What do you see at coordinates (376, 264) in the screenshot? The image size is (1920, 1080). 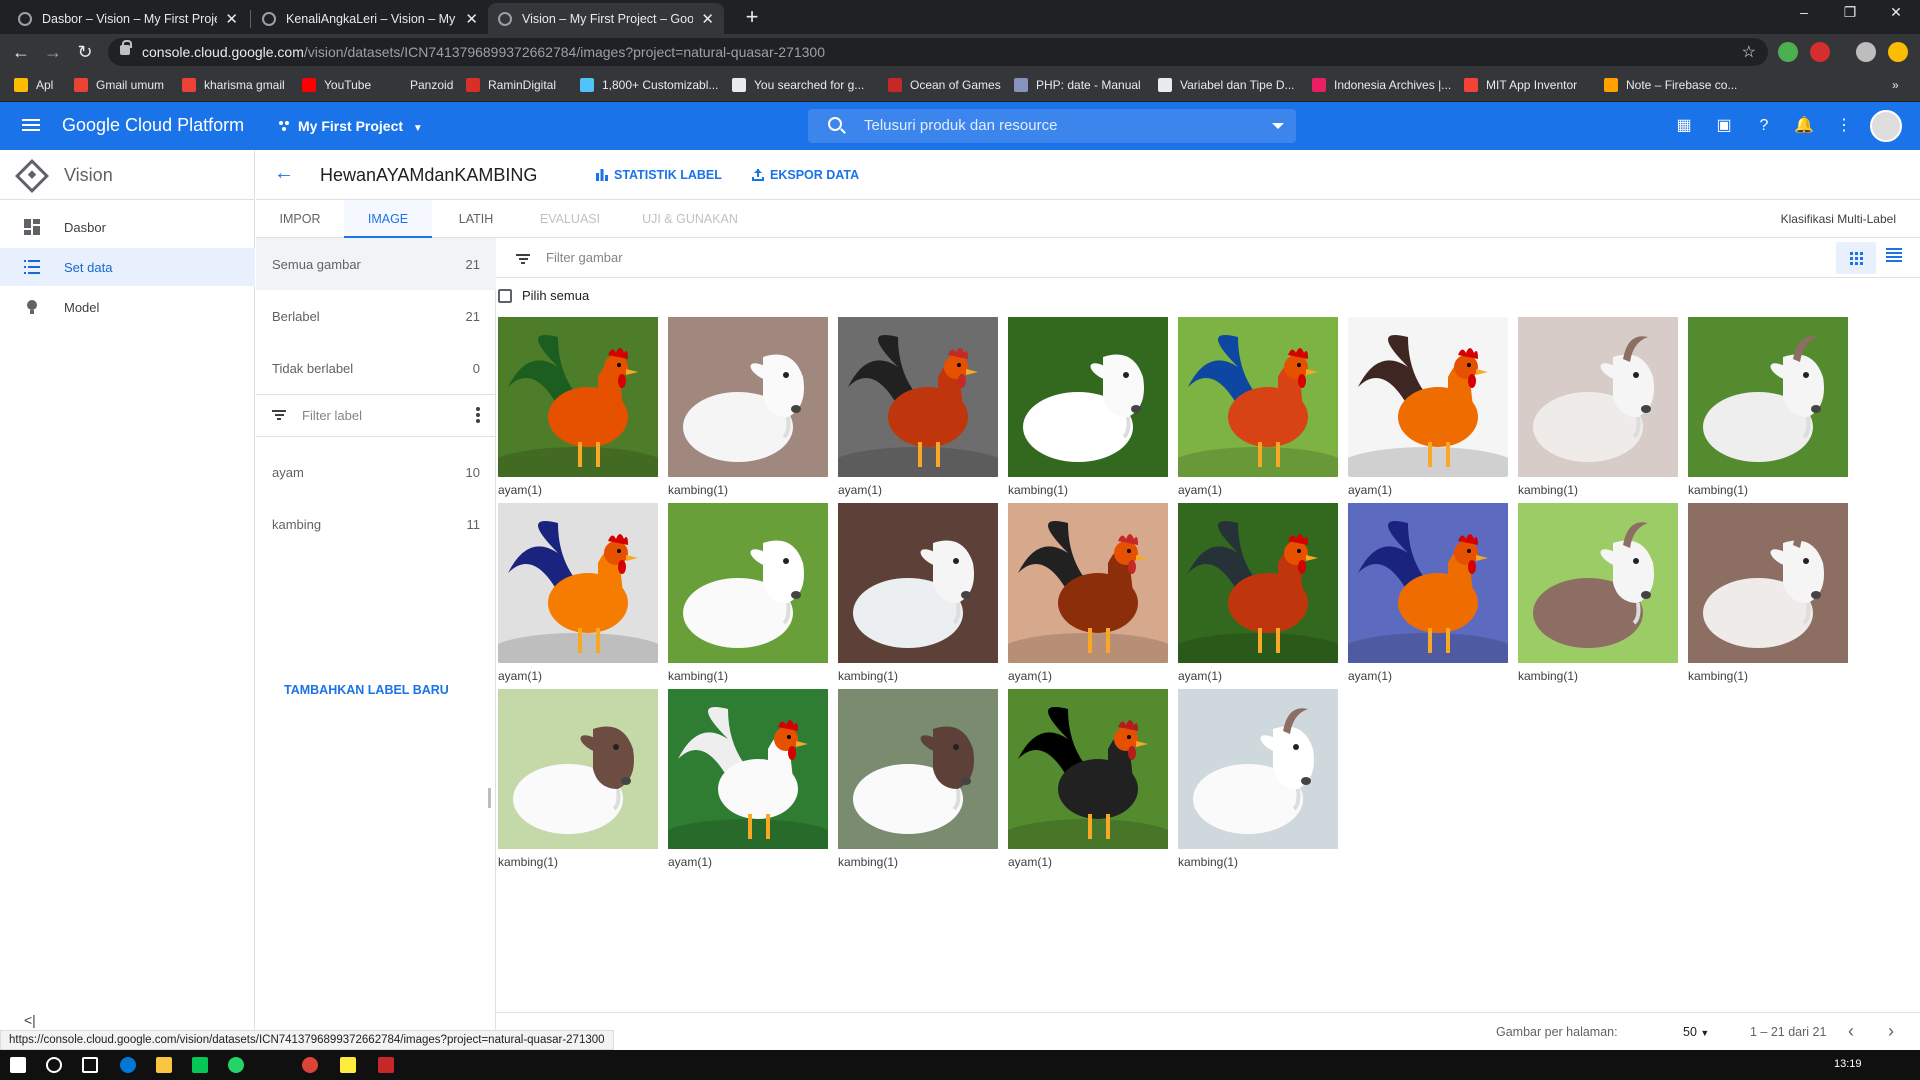 I see `filter-all-images: Semua gambar 21` at bounding box center [376, 264].